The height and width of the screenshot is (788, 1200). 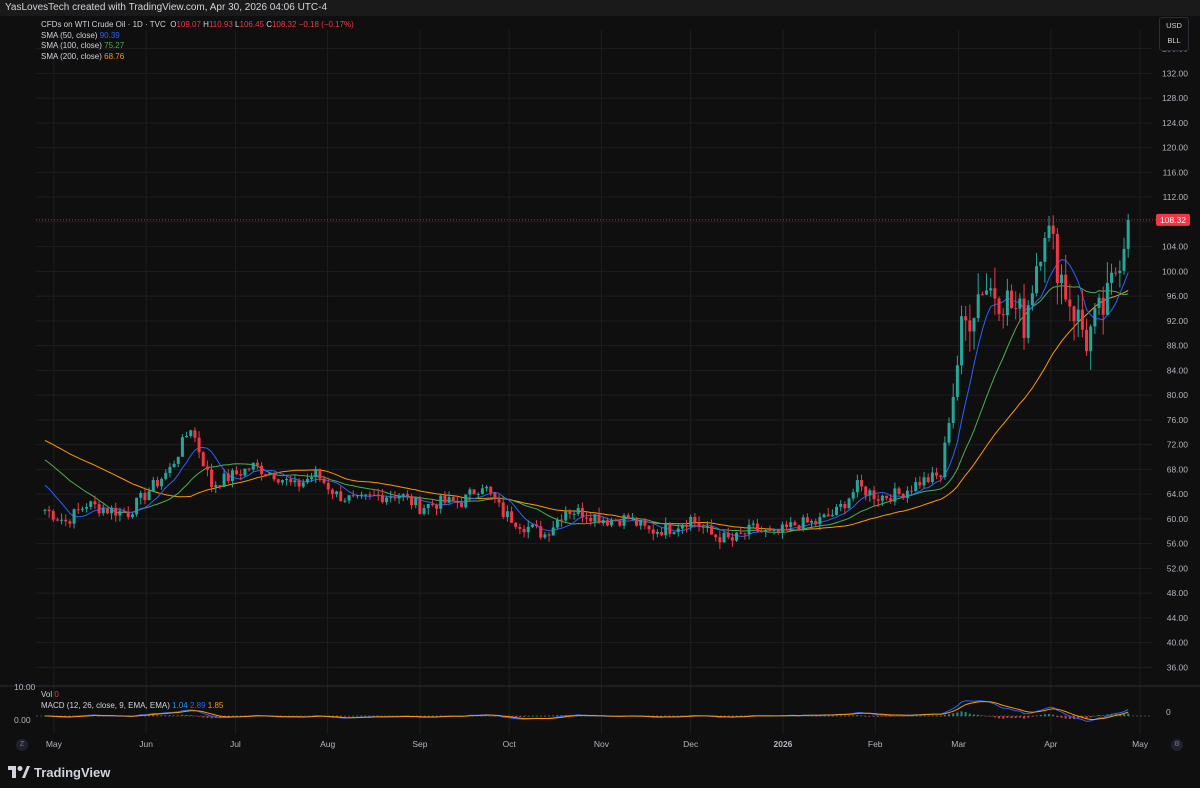 What do you see at coordinates (59, 772) in the screenshot?
I see `tradingview-logo: TradingView` at bounding box center [59, 772].